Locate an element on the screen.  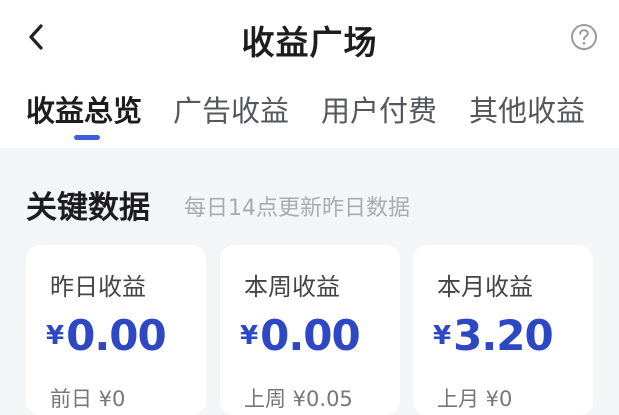
card-this-week: 本周收益 ¥0.00 上周 ¥0.05 is located at coordinates (310, 330).